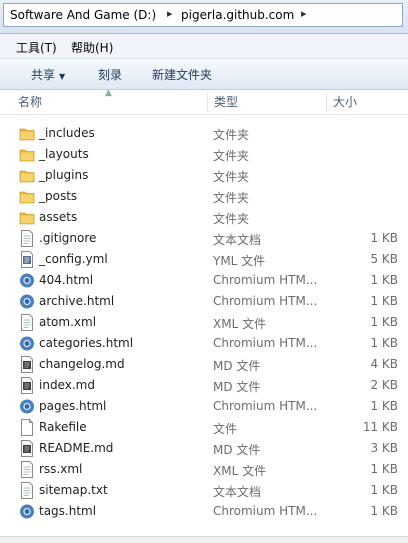 Image resolution: width=408 pixels, height=543 pixels. I want to click on new-folder-button: 新建文件夹, so click(182, 74).